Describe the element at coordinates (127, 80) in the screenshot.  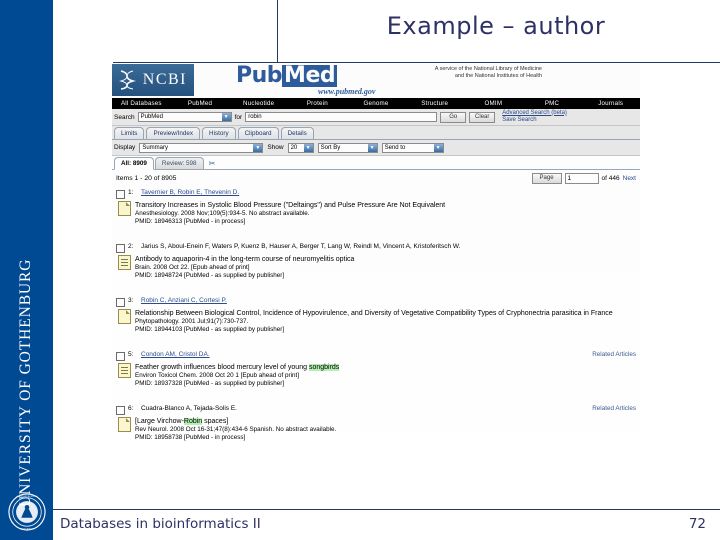
I see `dna-helix-icon` at that location.